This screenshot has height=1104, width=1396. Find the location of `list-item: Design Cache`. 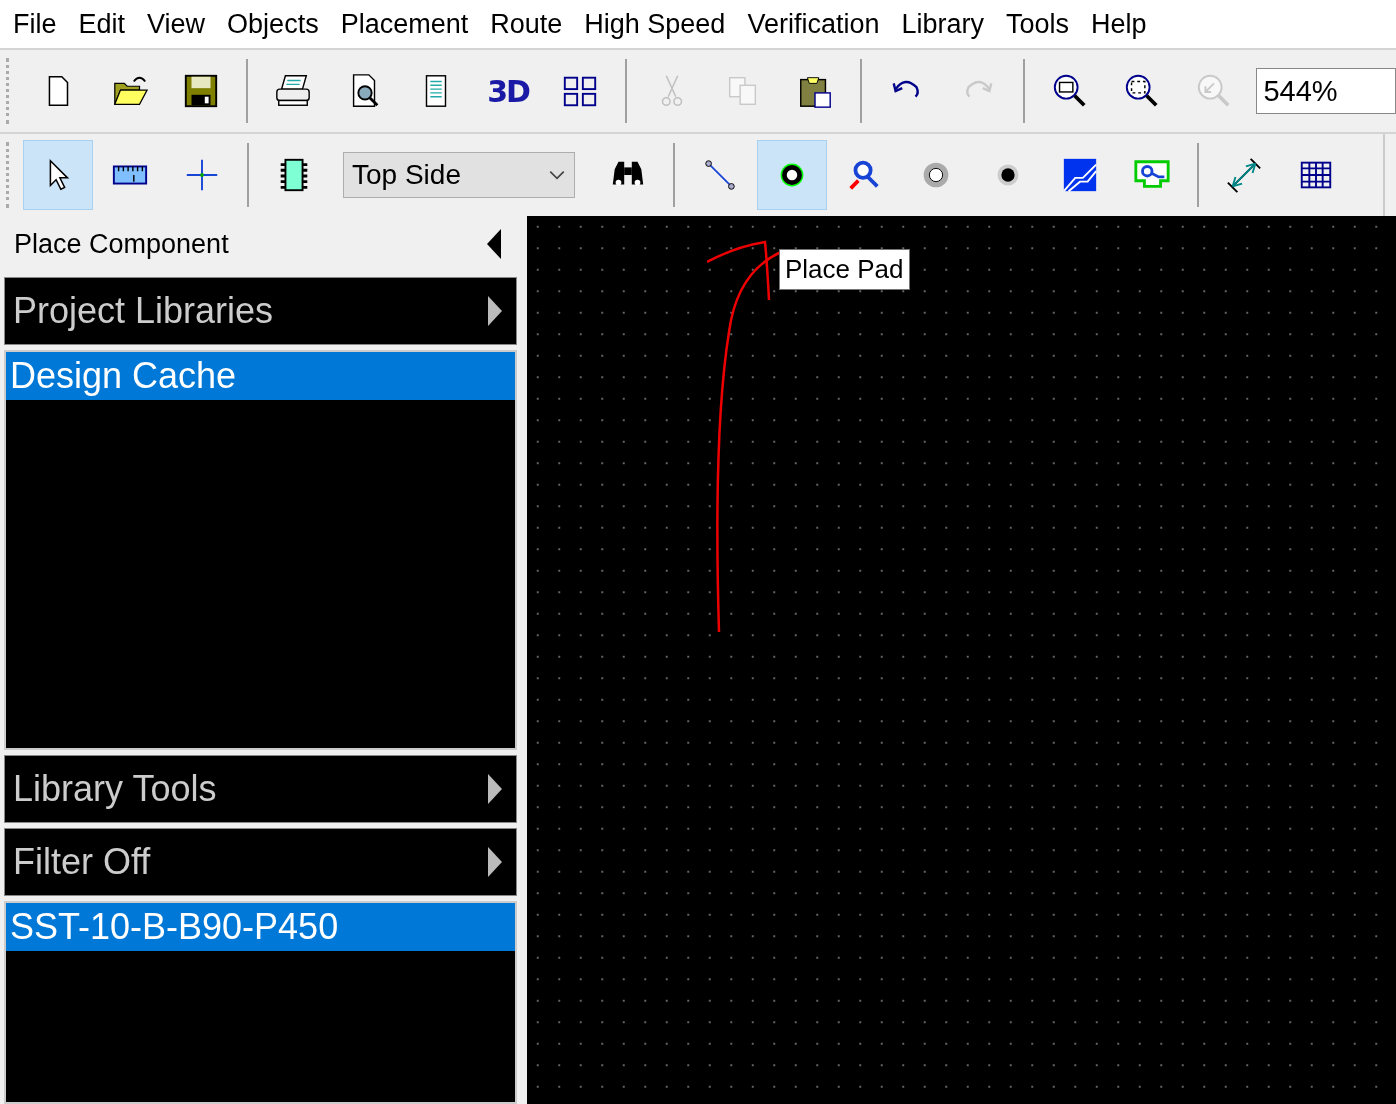

list-item: Design Cache is located at coordinates (260, 376).